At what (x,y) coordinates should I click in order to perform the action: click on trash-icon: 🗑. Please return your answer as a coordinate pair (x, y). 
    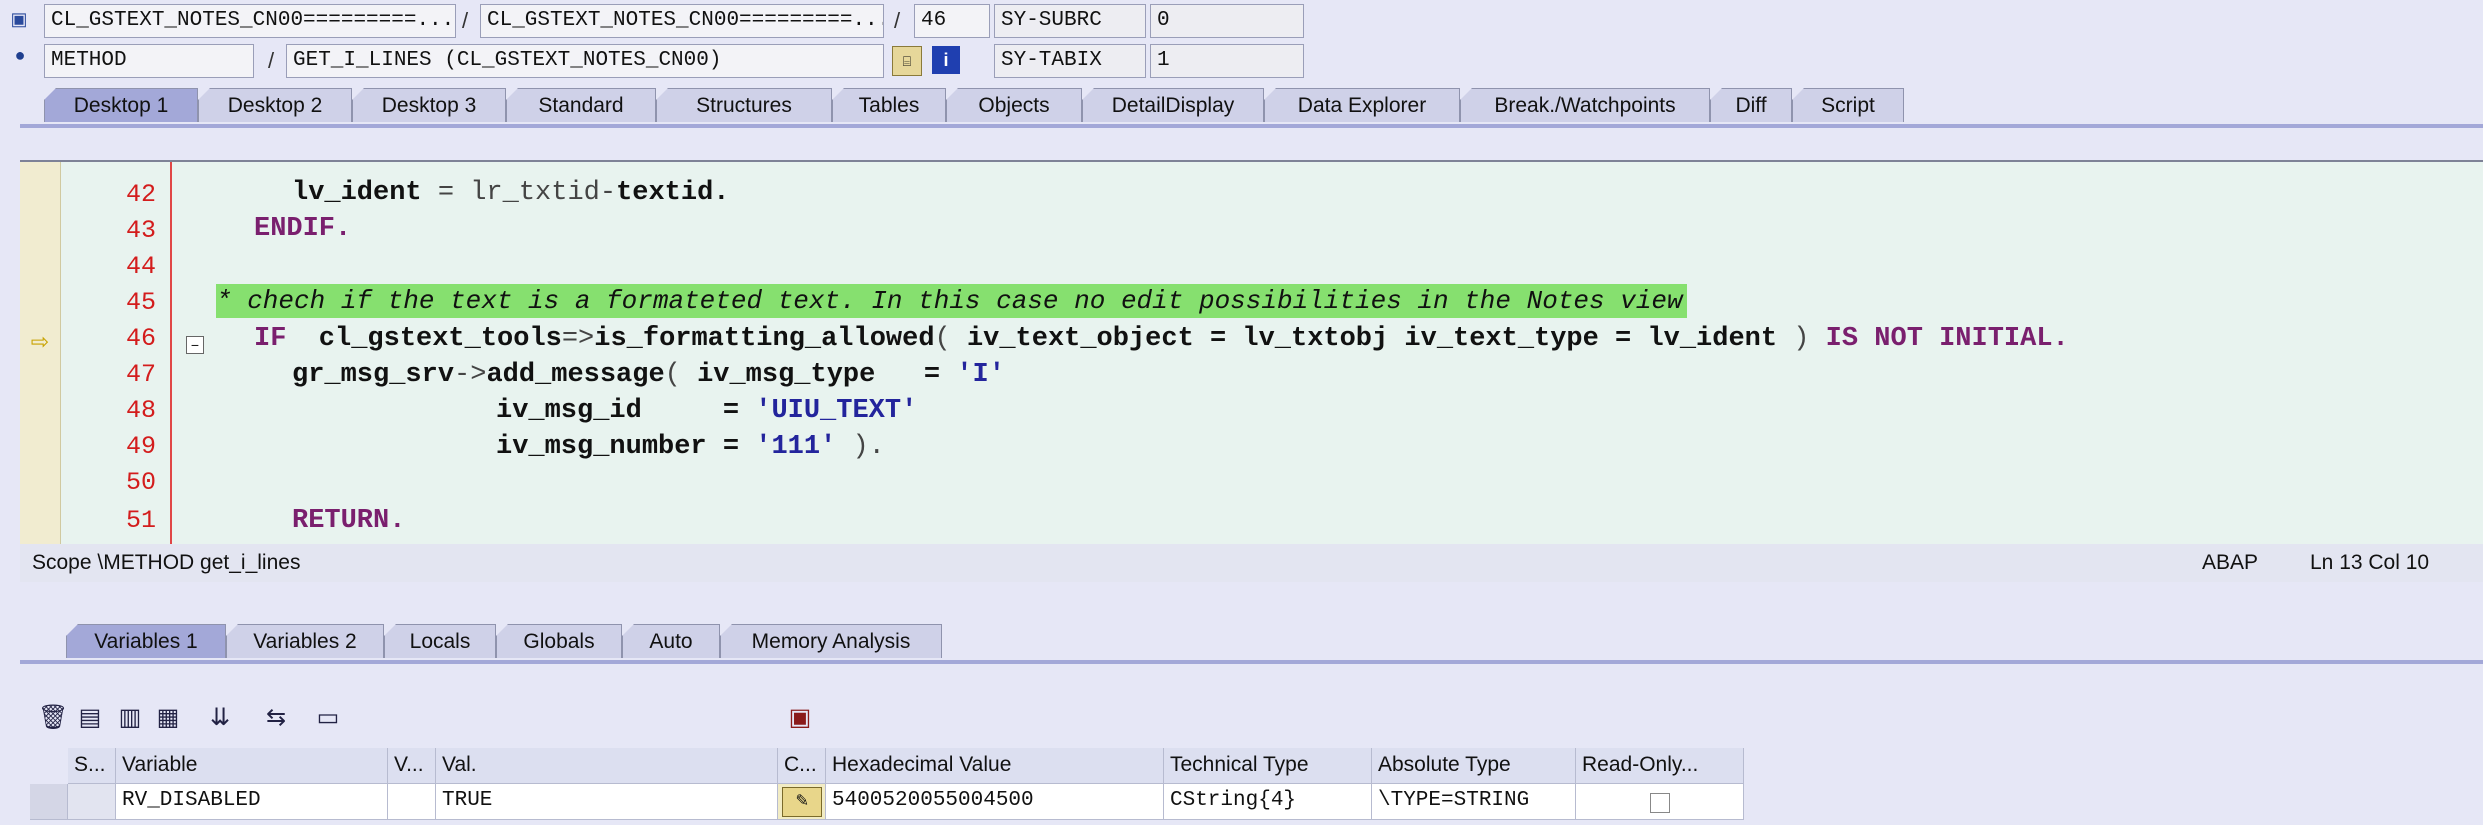
    Looking at the image, I should click on (53, 718).